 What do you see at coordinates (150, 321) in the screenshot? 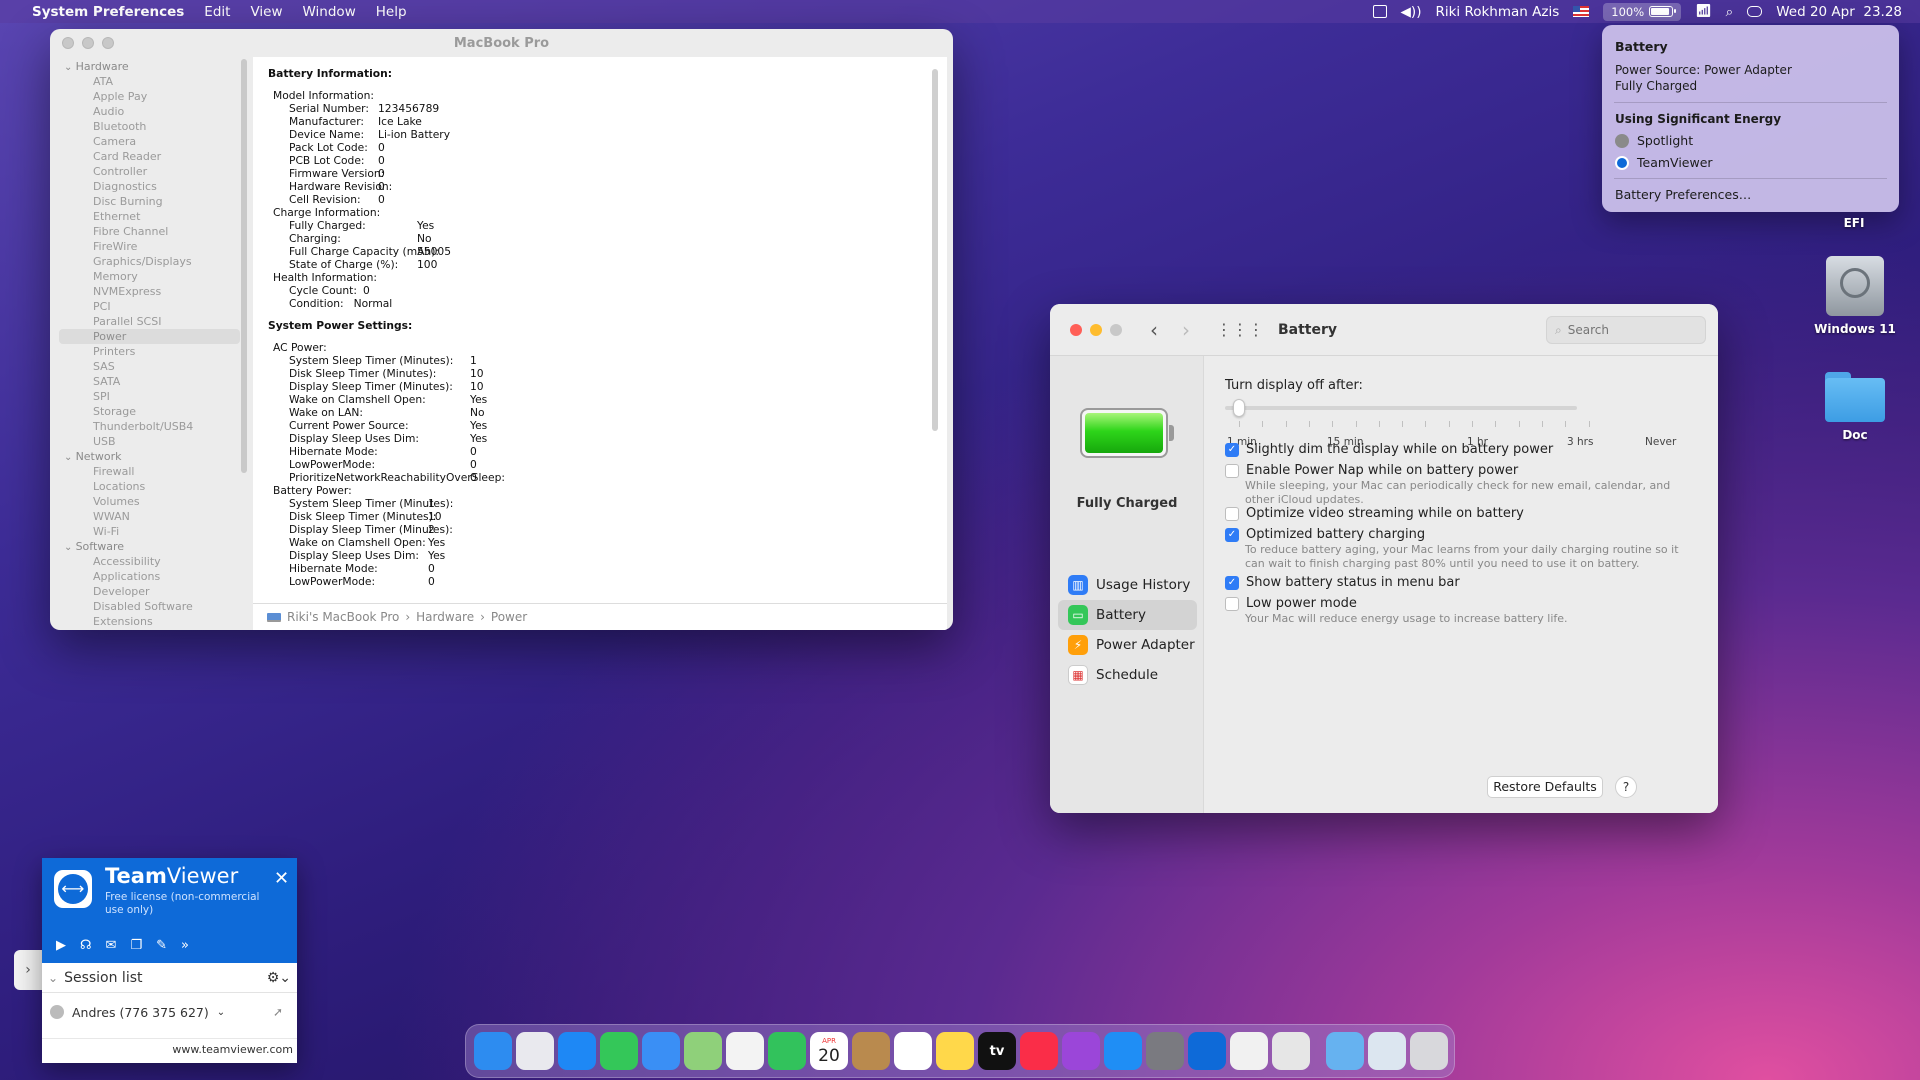
I see `tree-item: Parallel SCSI` at bounding box center [150, 321].